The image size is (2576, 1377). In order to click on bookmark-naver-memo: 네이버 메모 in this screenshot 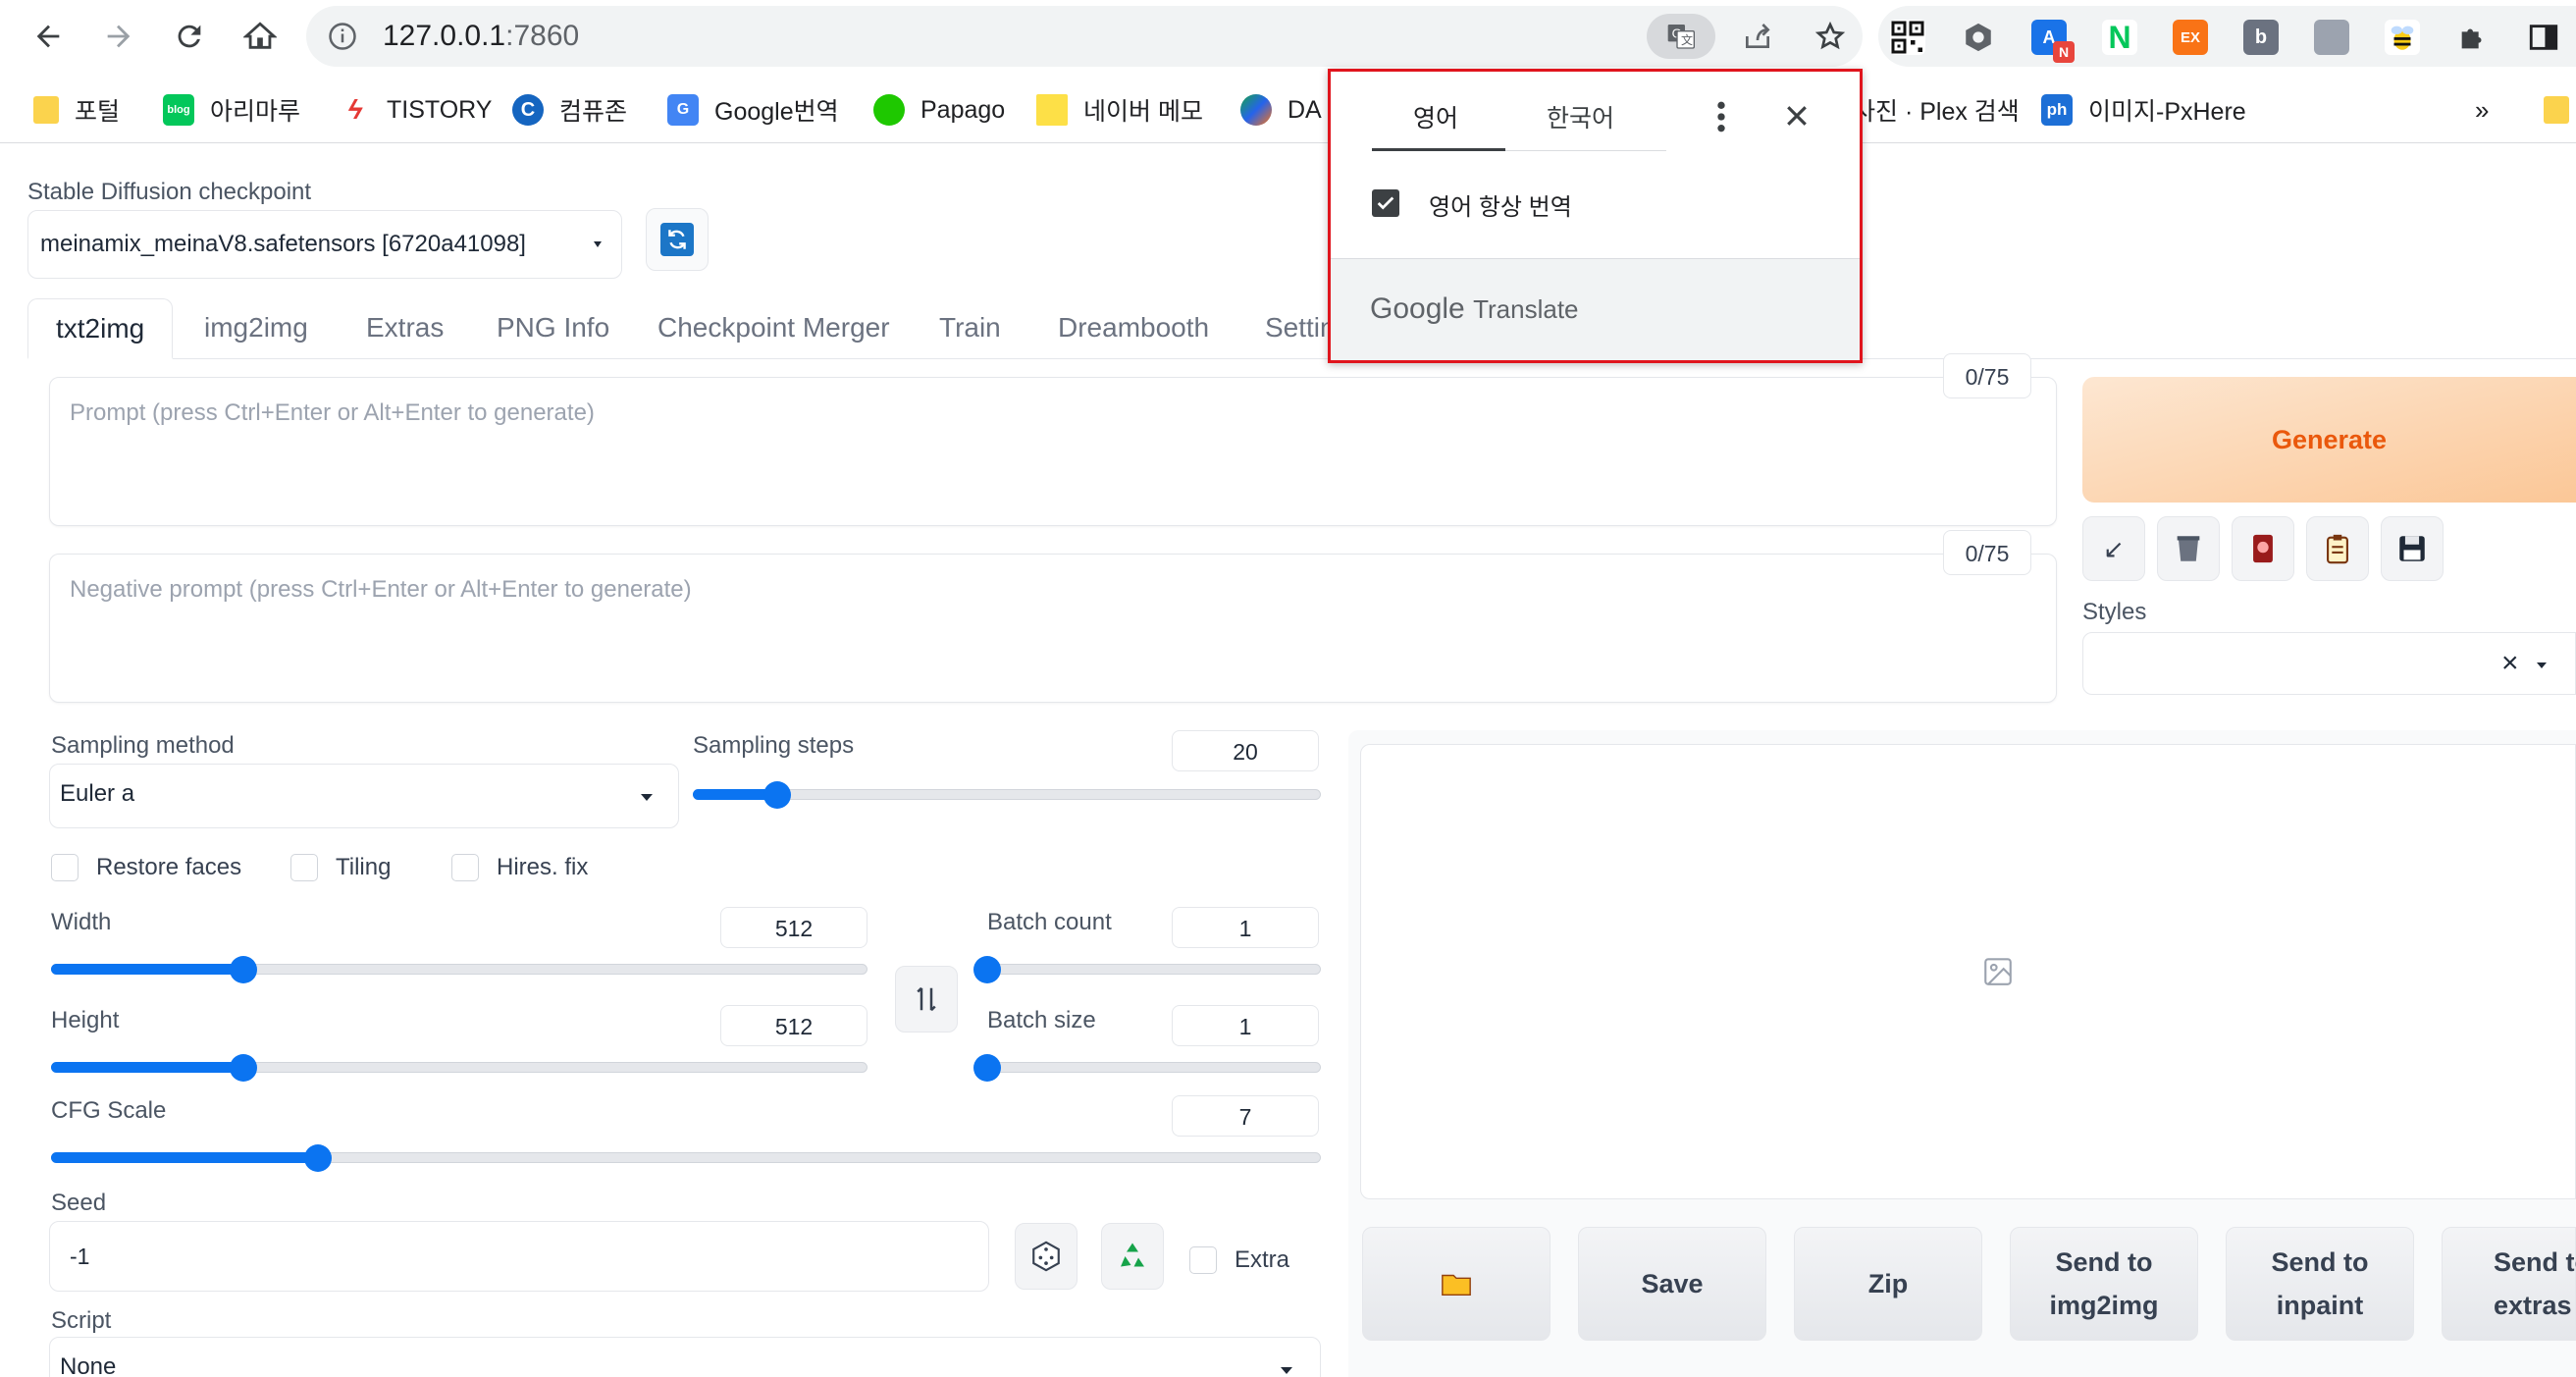, I will do `click(1119, 110)`.